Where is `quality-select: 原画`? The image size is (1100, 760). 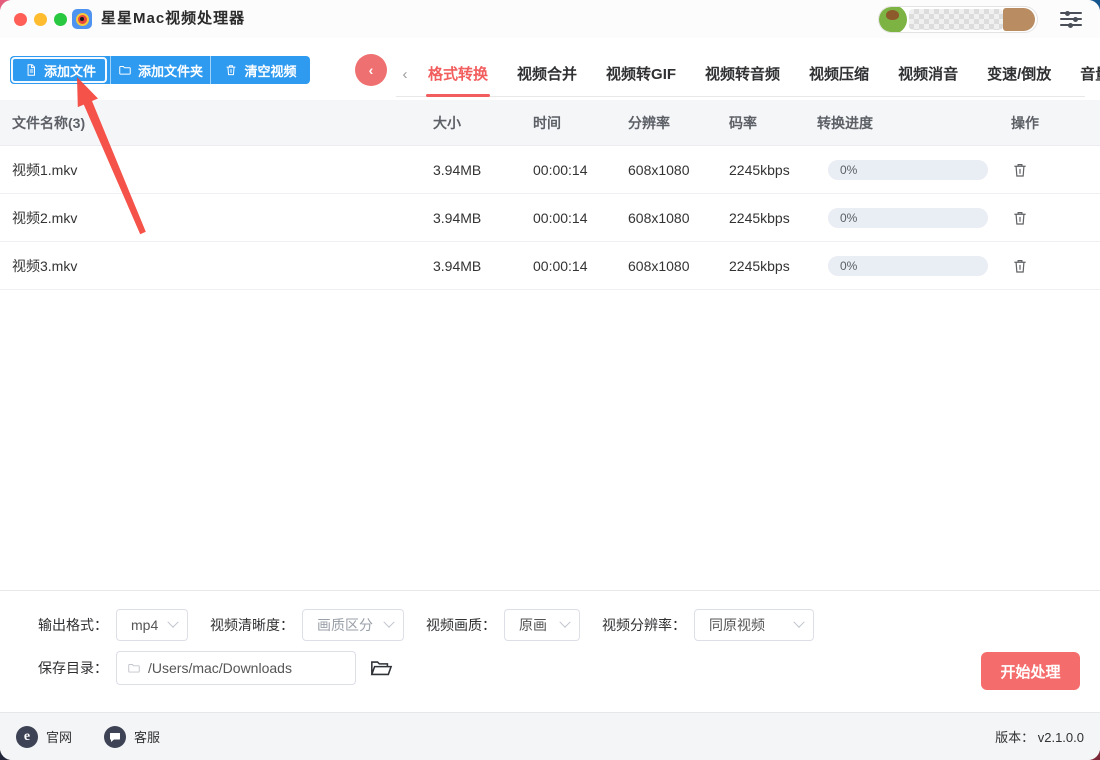 quality-select: 原画 is located at coordinates (542, 625).